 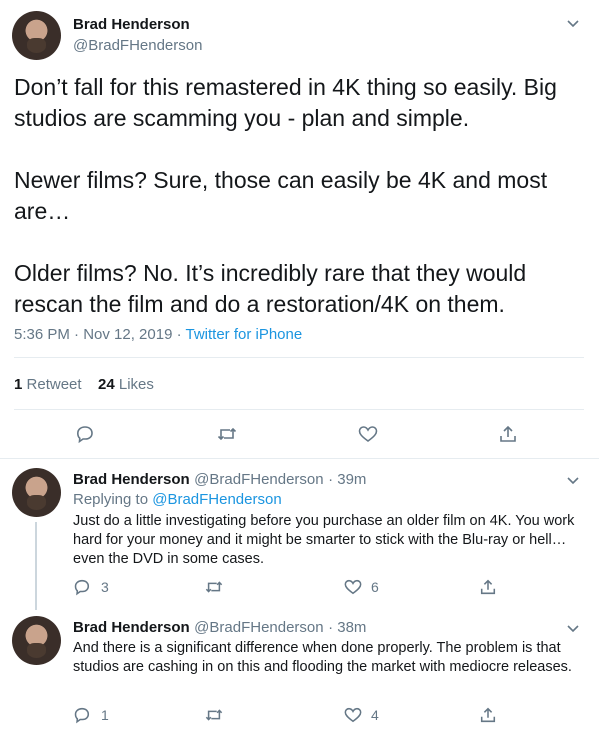 I want to click on retweet-count: 1, so click(x=18, y=384).